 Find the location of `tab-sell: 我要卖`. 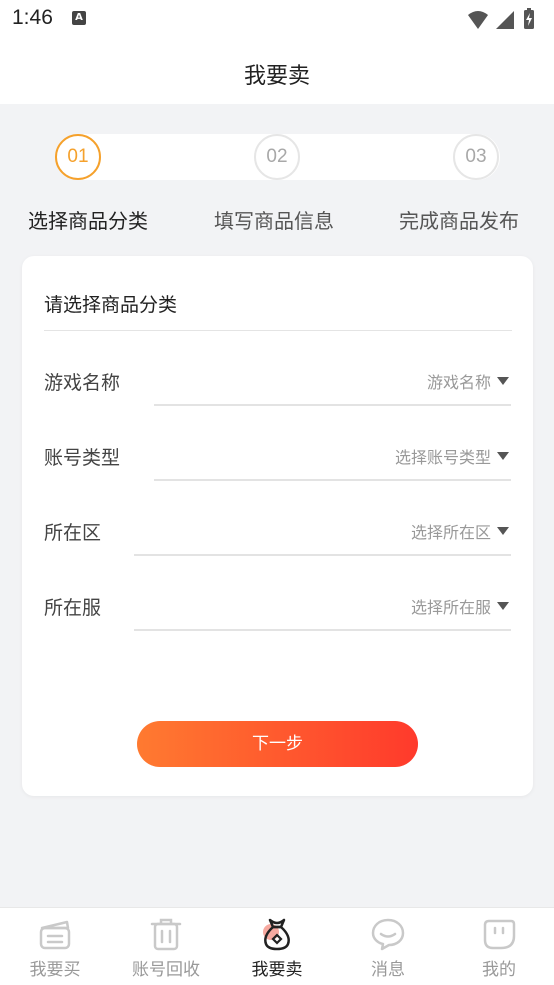

tab-sell: 我要卖 is located at coordinates (277, 946).